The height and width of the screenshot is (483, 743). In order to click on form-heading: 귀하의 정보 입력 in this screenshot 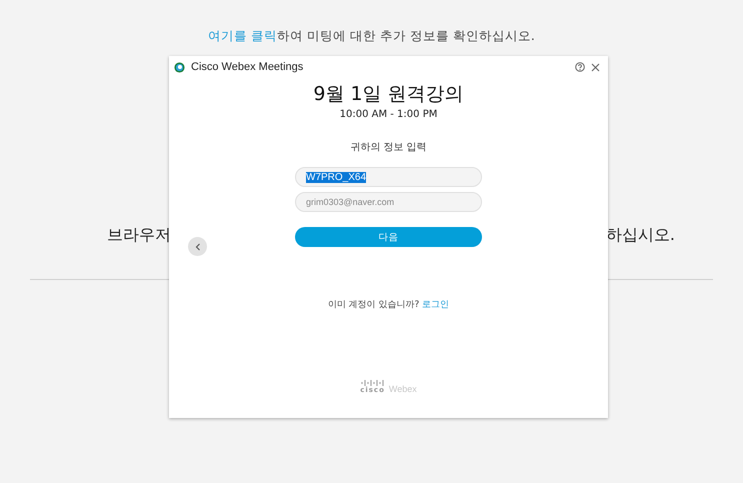, I will do `click(388, 147)`.